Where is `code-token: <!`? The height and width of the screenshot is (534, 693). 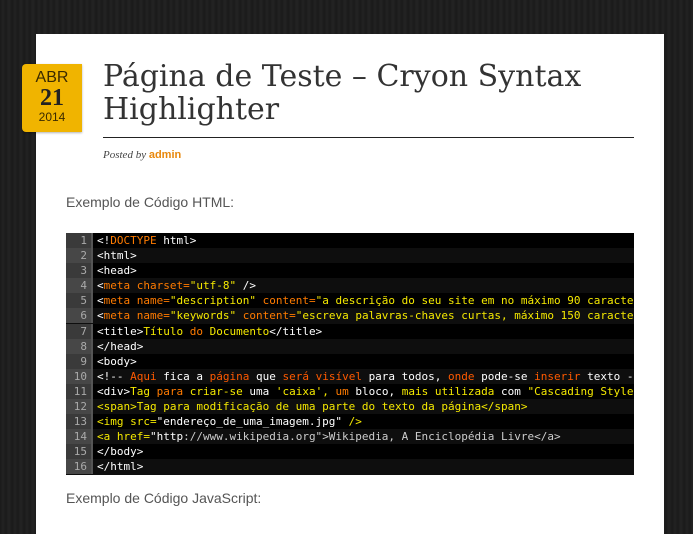 code-token: <! is located at coordinates (104, 240).